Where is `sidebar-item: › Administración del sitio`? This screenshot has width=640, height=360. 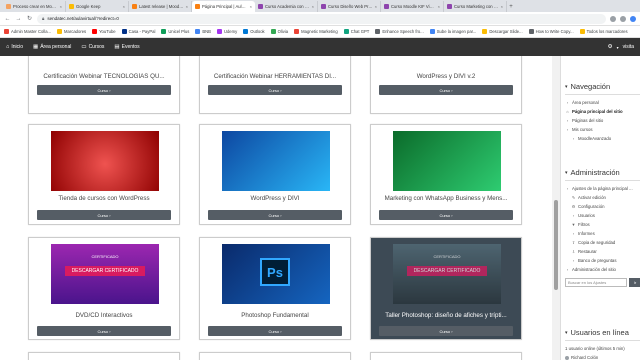
sidebar-item: › Administración del sitio is located at coordinates (602, 269).